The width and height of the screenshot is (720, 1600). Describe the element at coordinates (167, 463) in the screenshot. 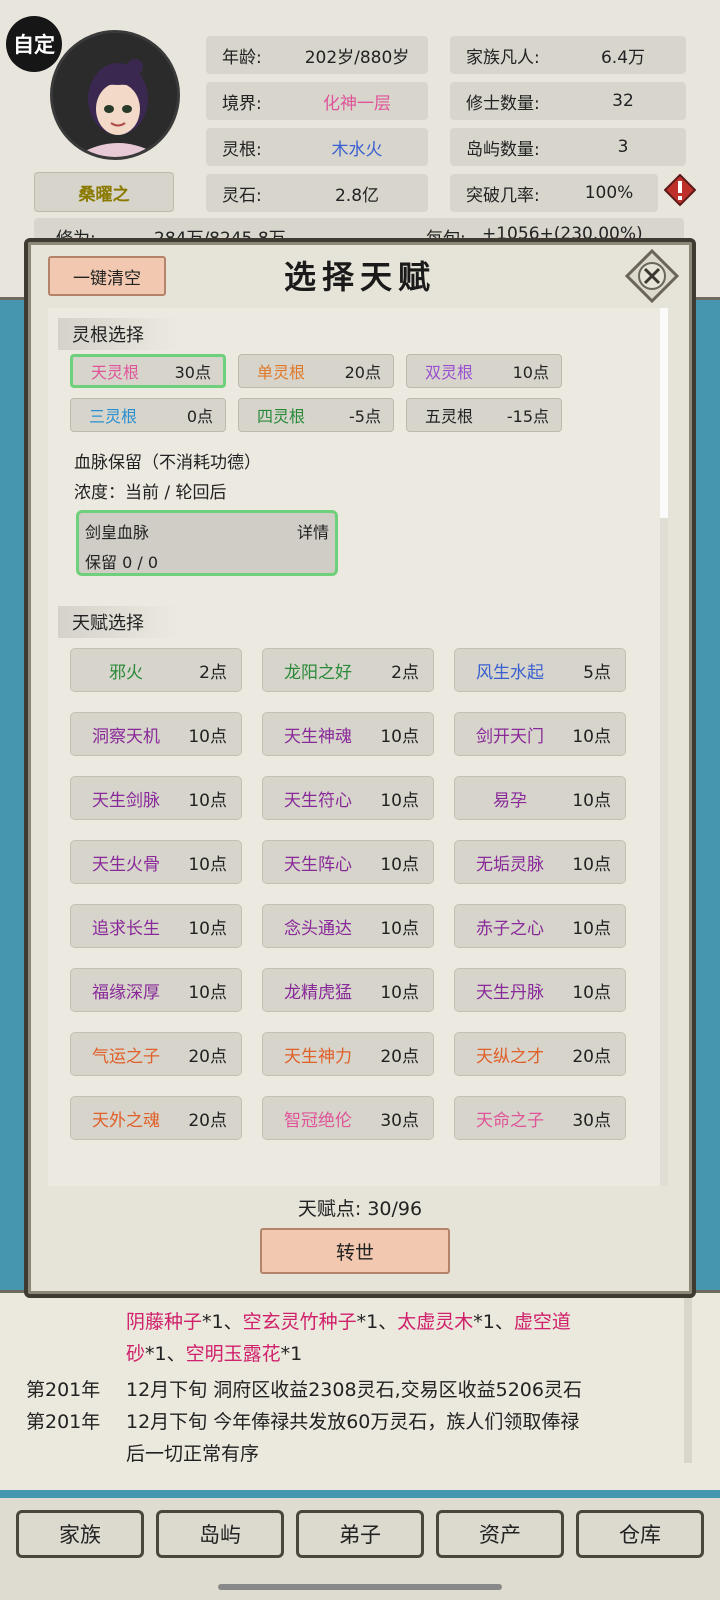

I see `bloodline-note: 血脉保留（不消耗功德）` at that location.